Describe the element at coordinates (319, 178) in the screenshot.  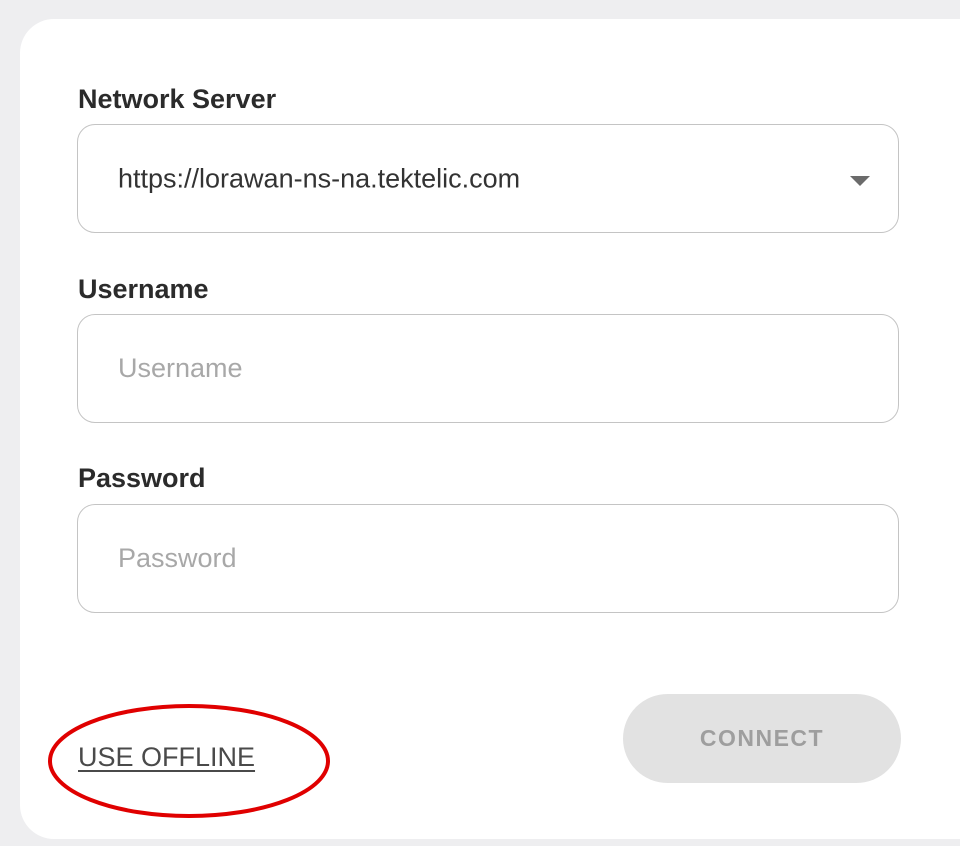
I see `network-server-value: https://lorawan-ns-na.tektelic.com` at that location.